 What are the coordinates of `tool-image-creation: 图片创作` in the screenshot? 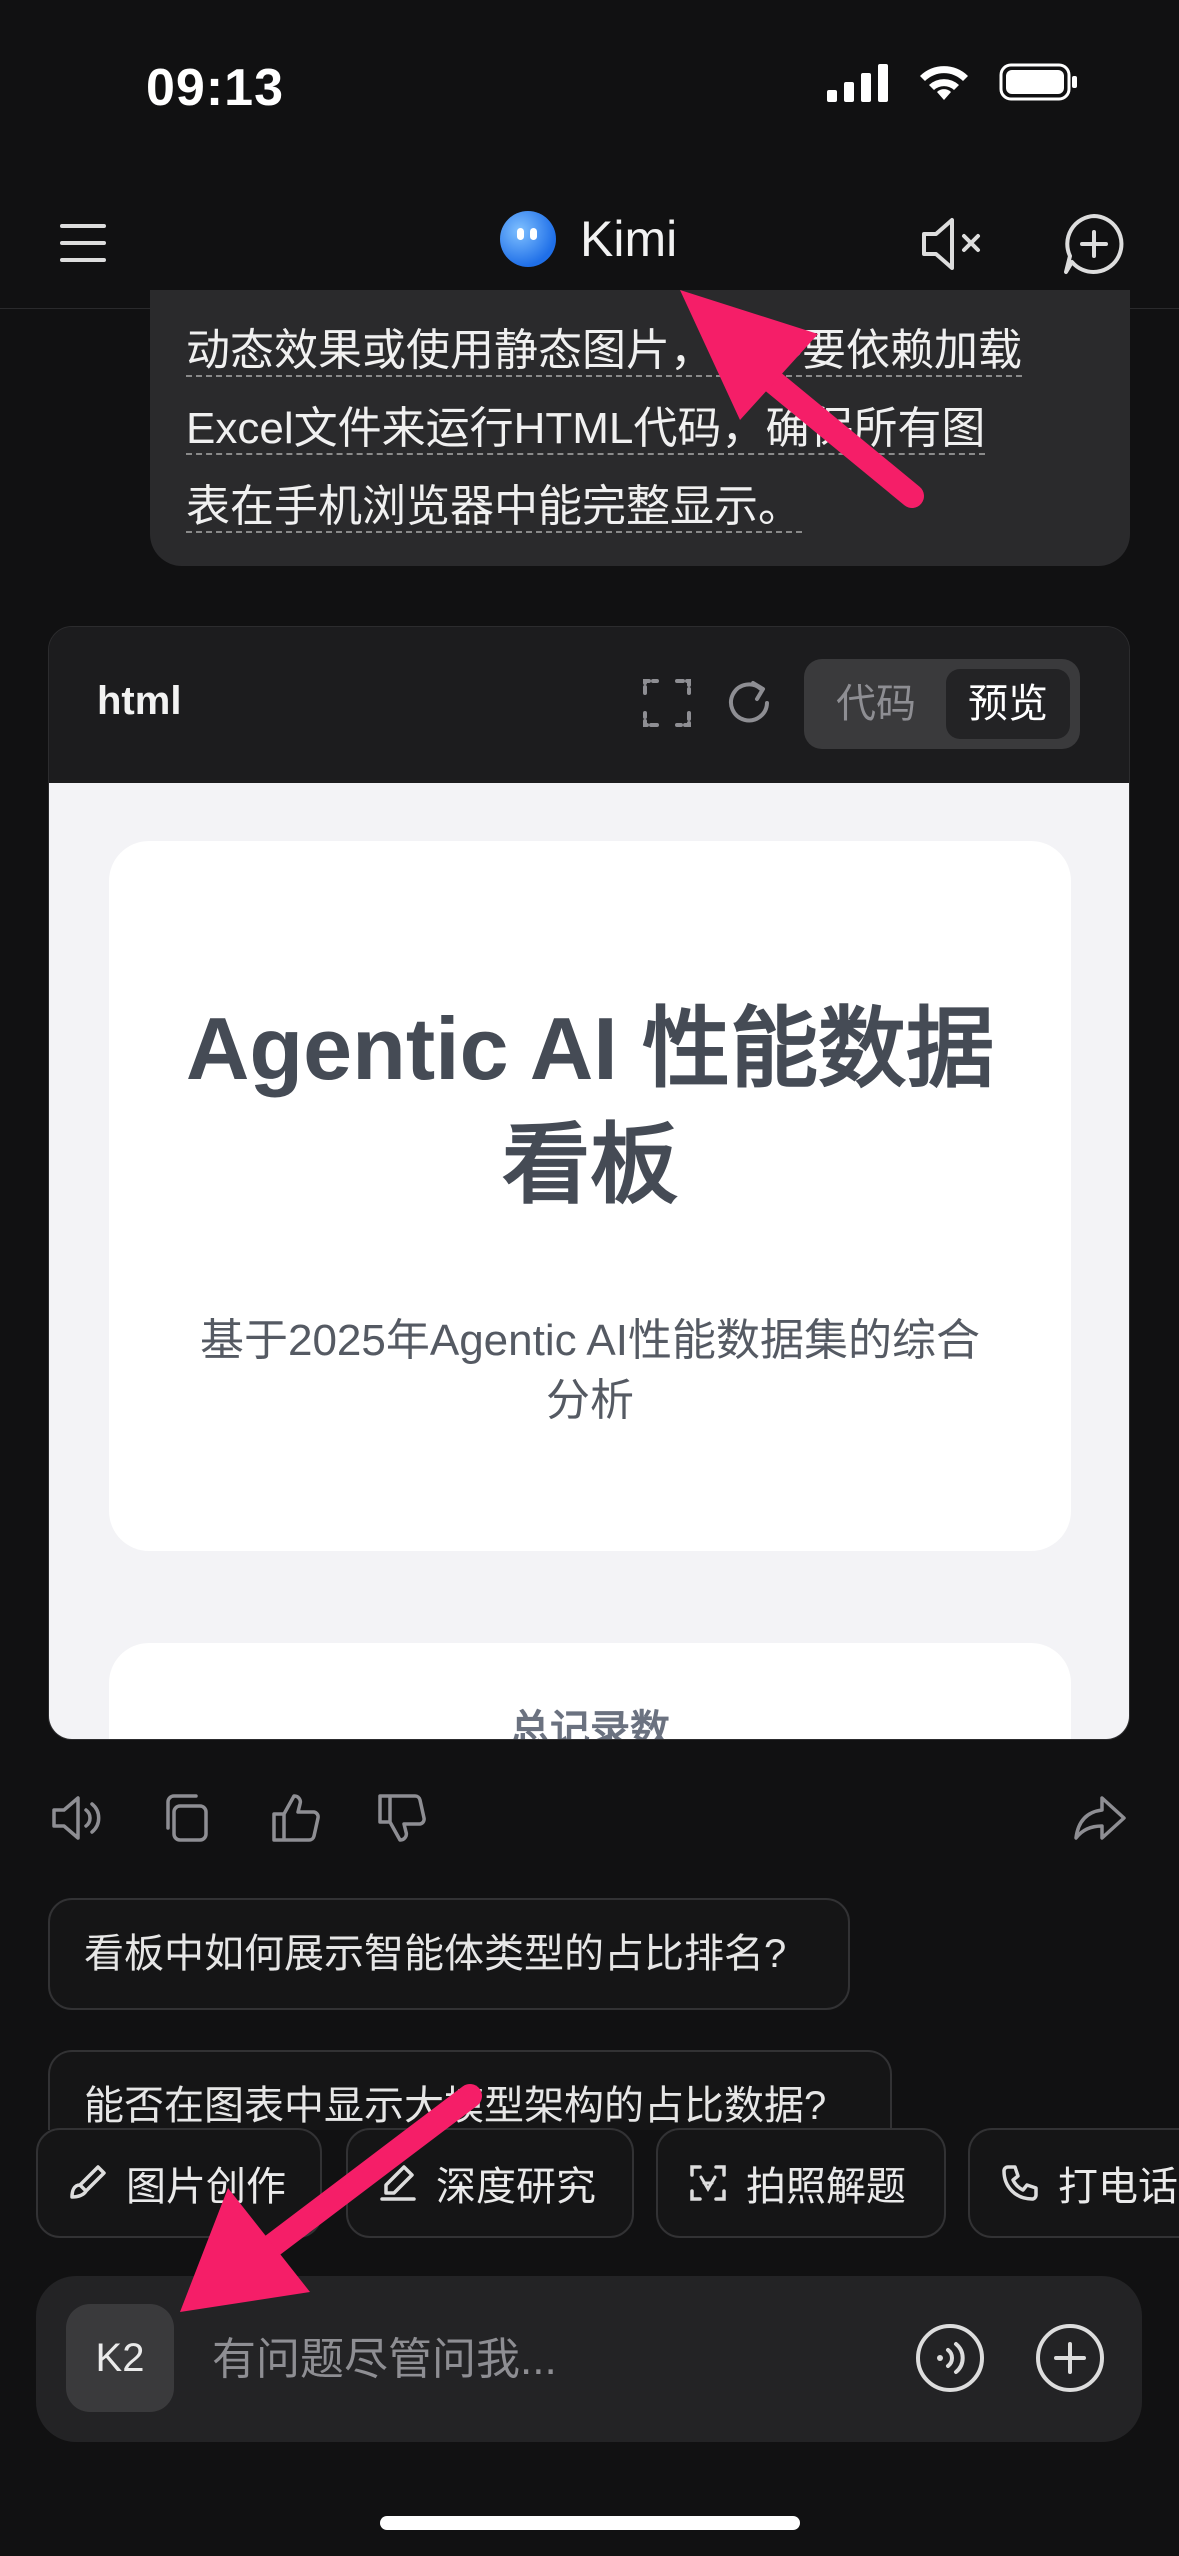 It's located at (179, 2183).